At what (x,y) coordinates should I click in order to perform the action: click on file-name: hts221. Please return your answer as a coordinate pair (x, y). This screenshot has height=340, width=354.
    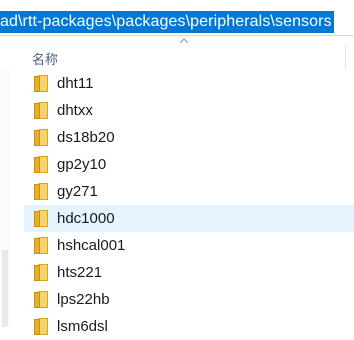
    Looking at the image, I should click on (80, 272).